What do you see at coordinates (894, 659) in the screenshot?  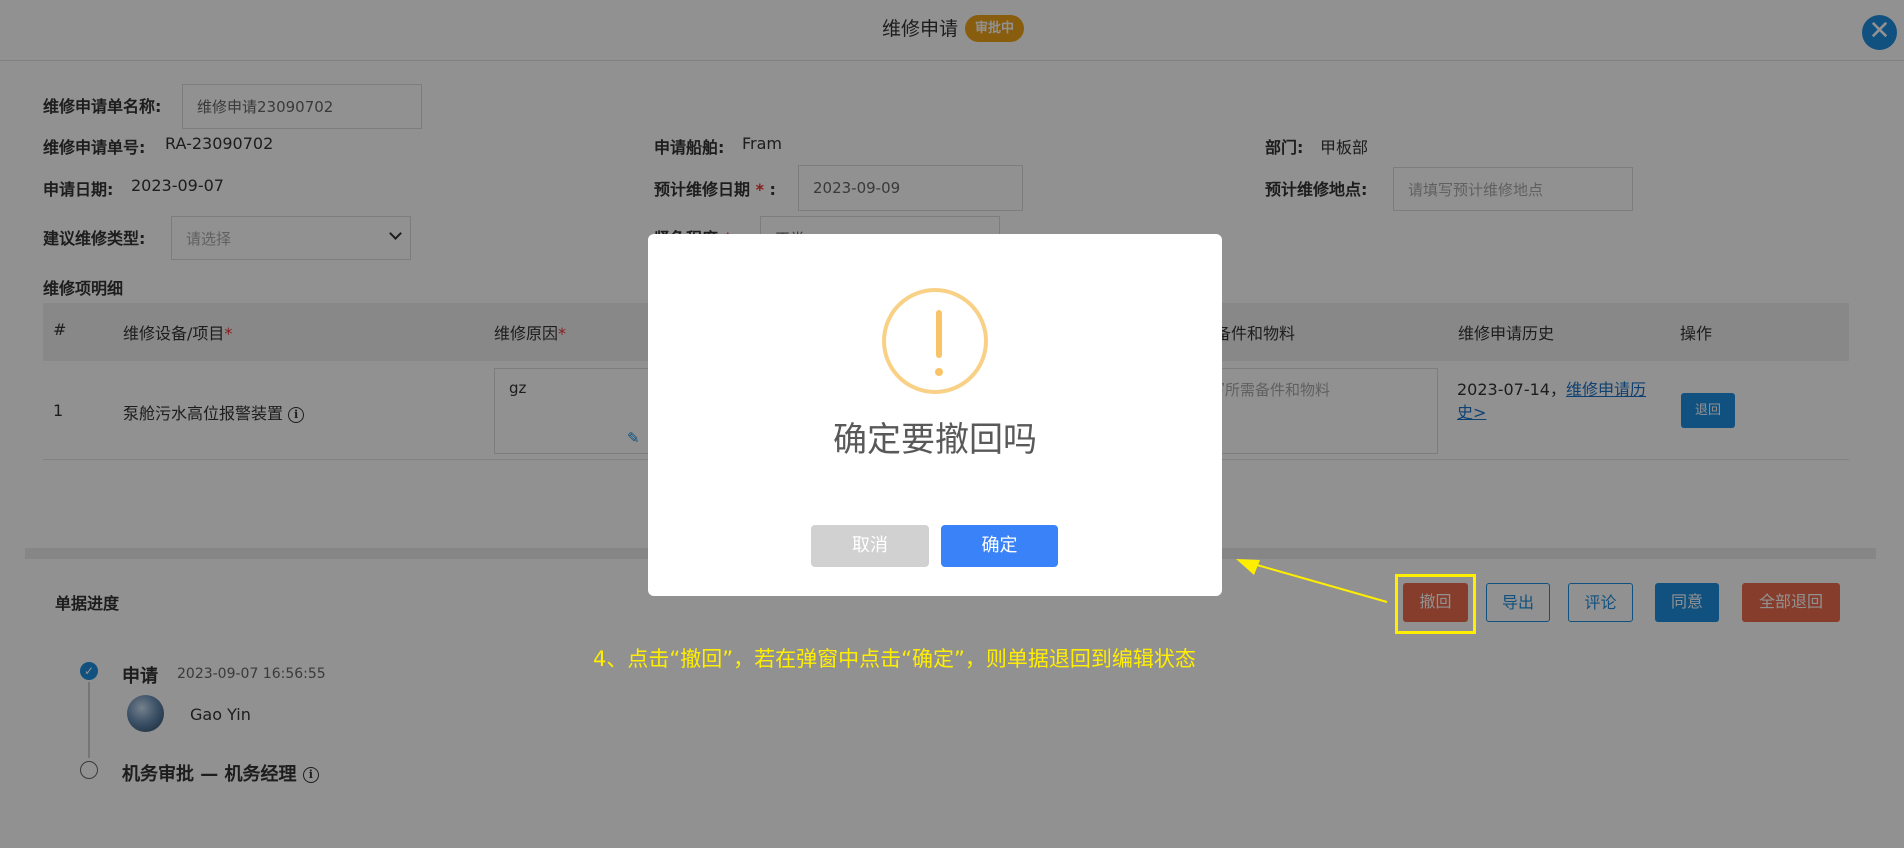 I see `annotation-text: 4、点击“撤回”，若在弹窗中点击“确定”，则单据退回到编辑状态` at bounding box center [894, 659].